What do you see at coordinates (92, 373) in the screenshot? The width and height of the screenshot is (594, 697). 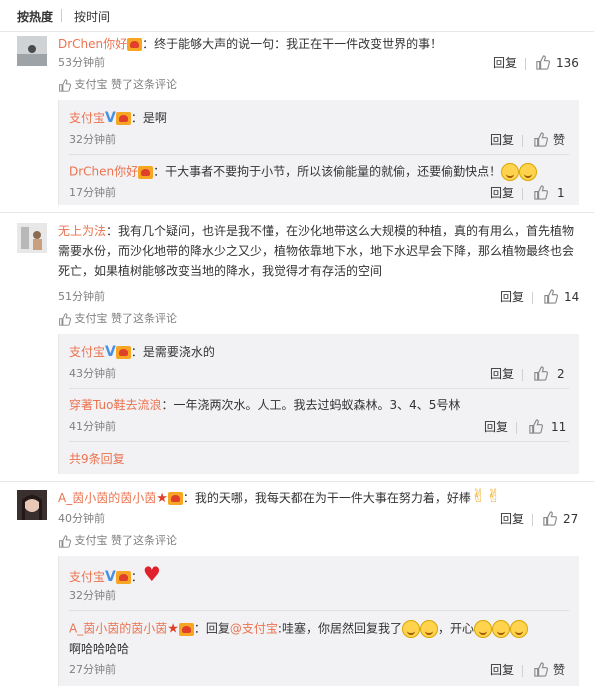 I see `sub-reply-time: 43分钟前` at bounding box center [92, 373].